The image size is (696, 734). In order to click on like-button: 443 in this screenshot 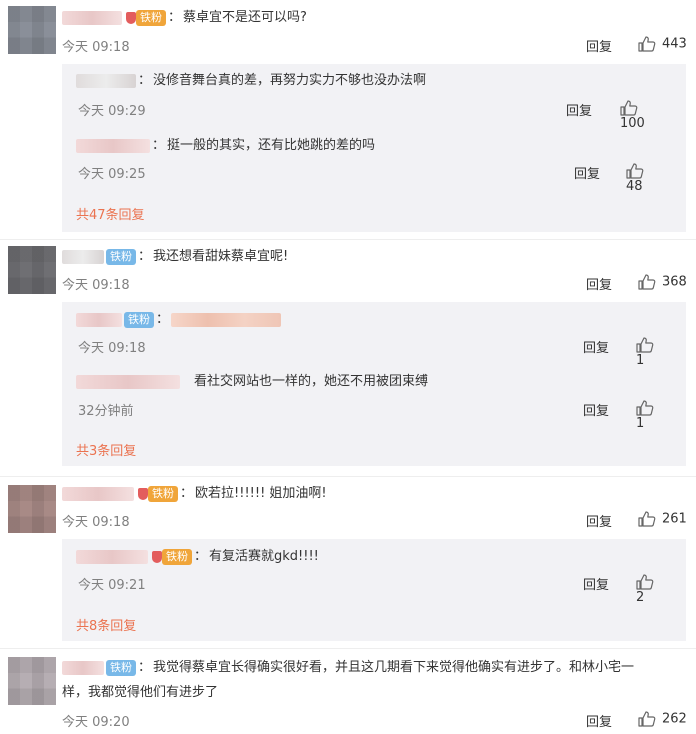, I will do `click(662, 44)`.